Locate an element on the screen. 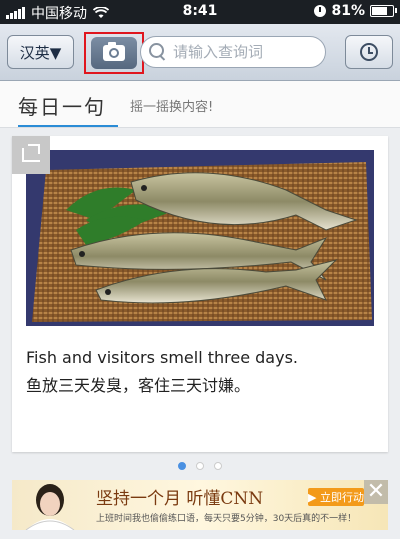 This screenshot has width=400, height=539. shake-hint: 摇一摇换内容! is located at coordinates (172, 107).